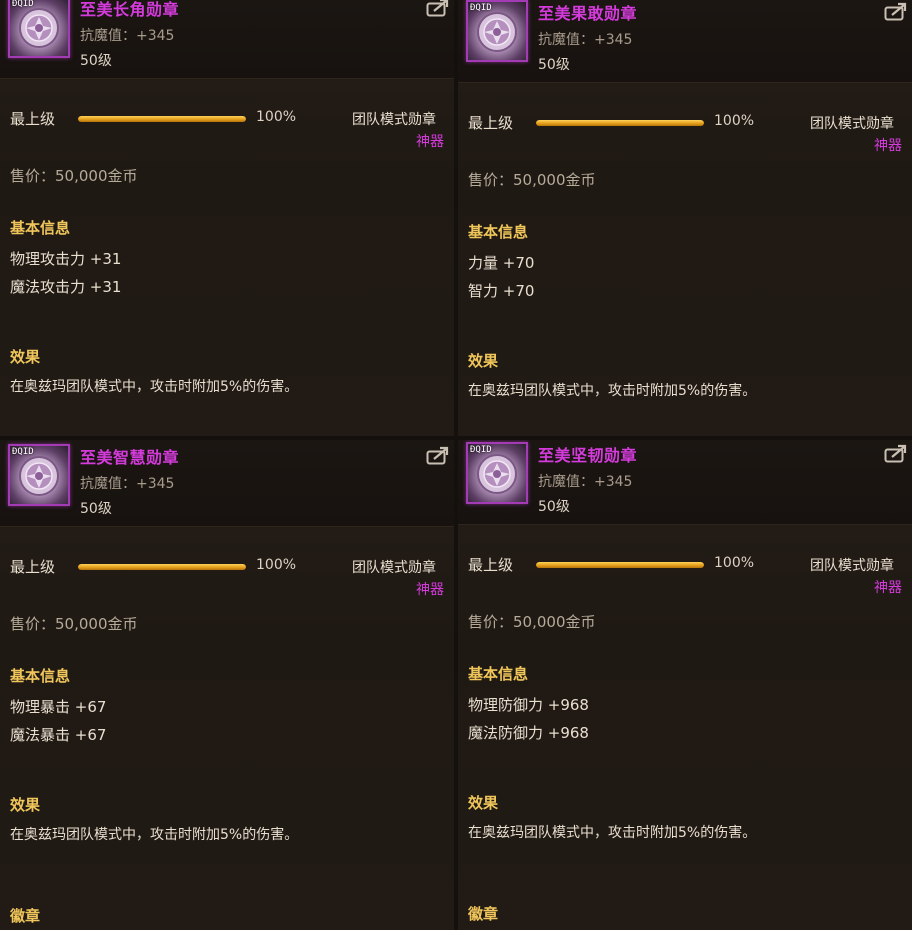 The image size is (912, 930). Describe the element at coordinates (66, 259) in the screenshot. I see `stat-line: 物理攻击力 +31` at that location.